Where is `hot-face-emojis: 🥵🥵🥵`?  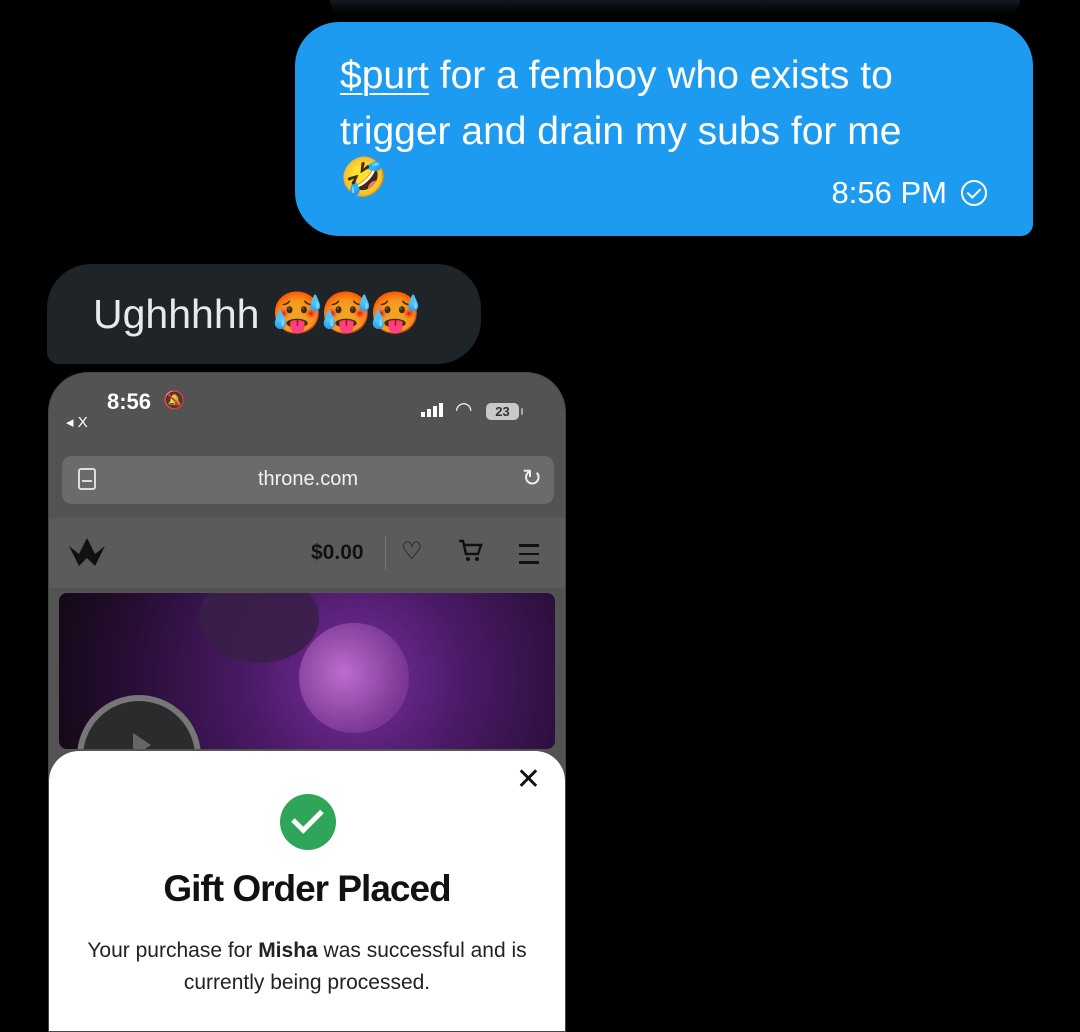 hot-face-emojis: 🥵🥵🥵 is located at coordinates (345, 313).